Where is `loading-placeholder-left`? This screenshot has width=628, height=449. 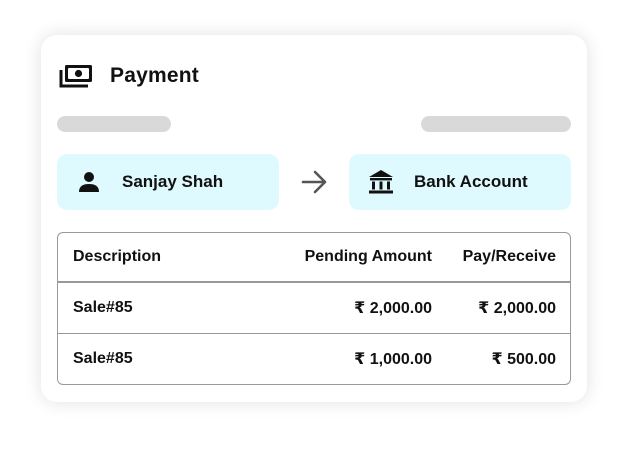
loading-placeholder-left is located at coordinates (114, 124).